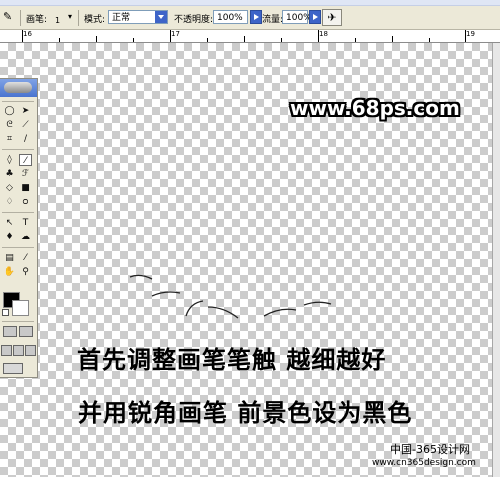  What do you see at coordinates (245, 413) in the screenshot?
I see `caption-line-2: 并用锐角画笔 前景色设为黑色` at bounding box center [245, 413].